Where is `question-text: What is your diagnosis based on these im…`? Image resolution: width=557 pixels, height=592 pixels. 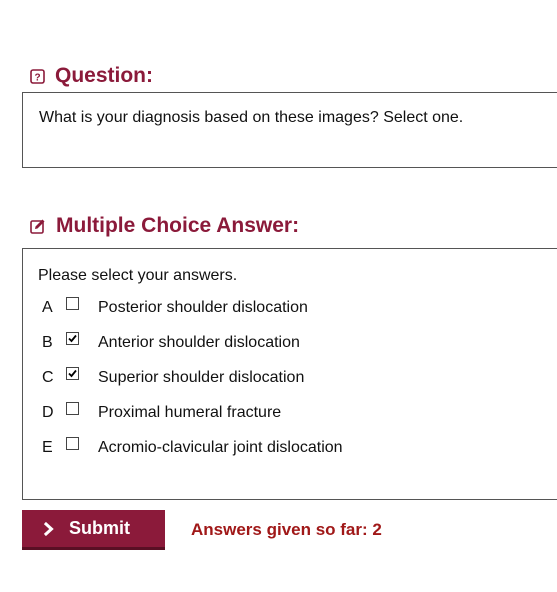
question-text: What is your diagnosis based on these im… is located at coordinates (251, 117).